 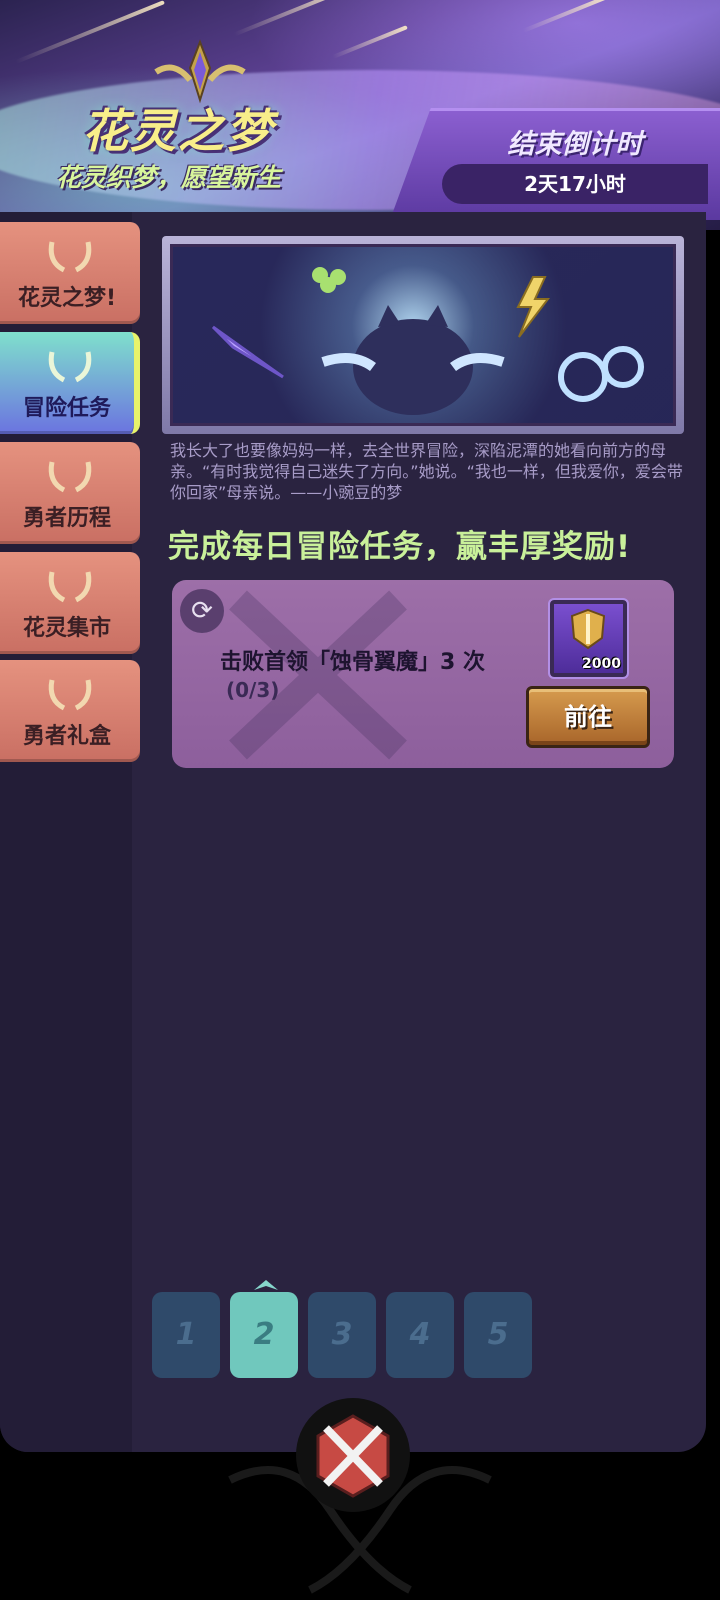 What do you see at coordinates (66, 408) in the screenshot?
I see `sidebar-item-label: 冒险任务` at bounding box center [66, 408].